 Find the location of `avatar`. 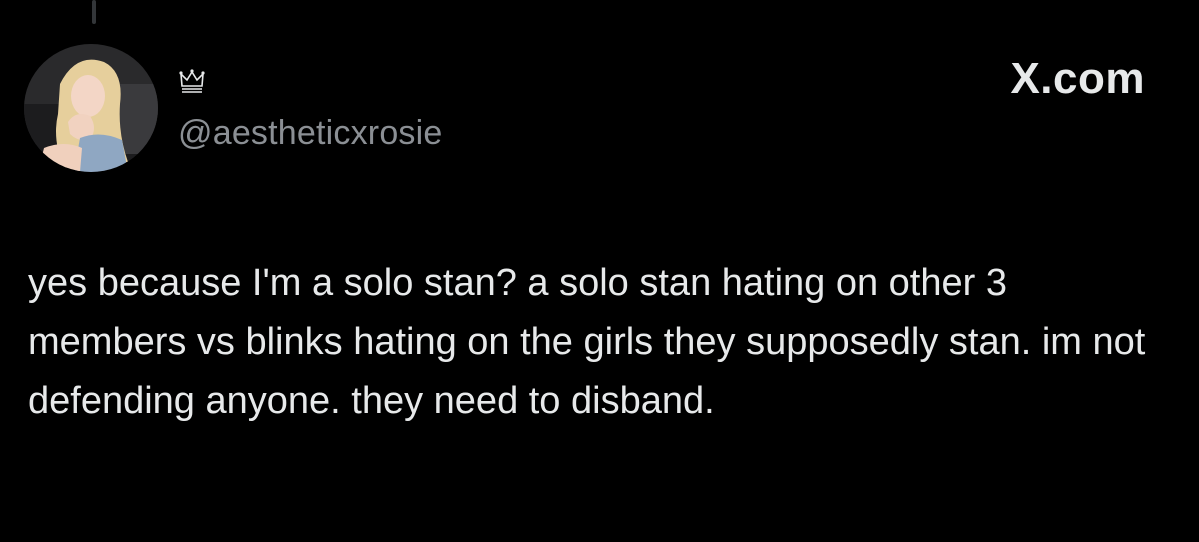

avatar is located at coordinates (91, 108).